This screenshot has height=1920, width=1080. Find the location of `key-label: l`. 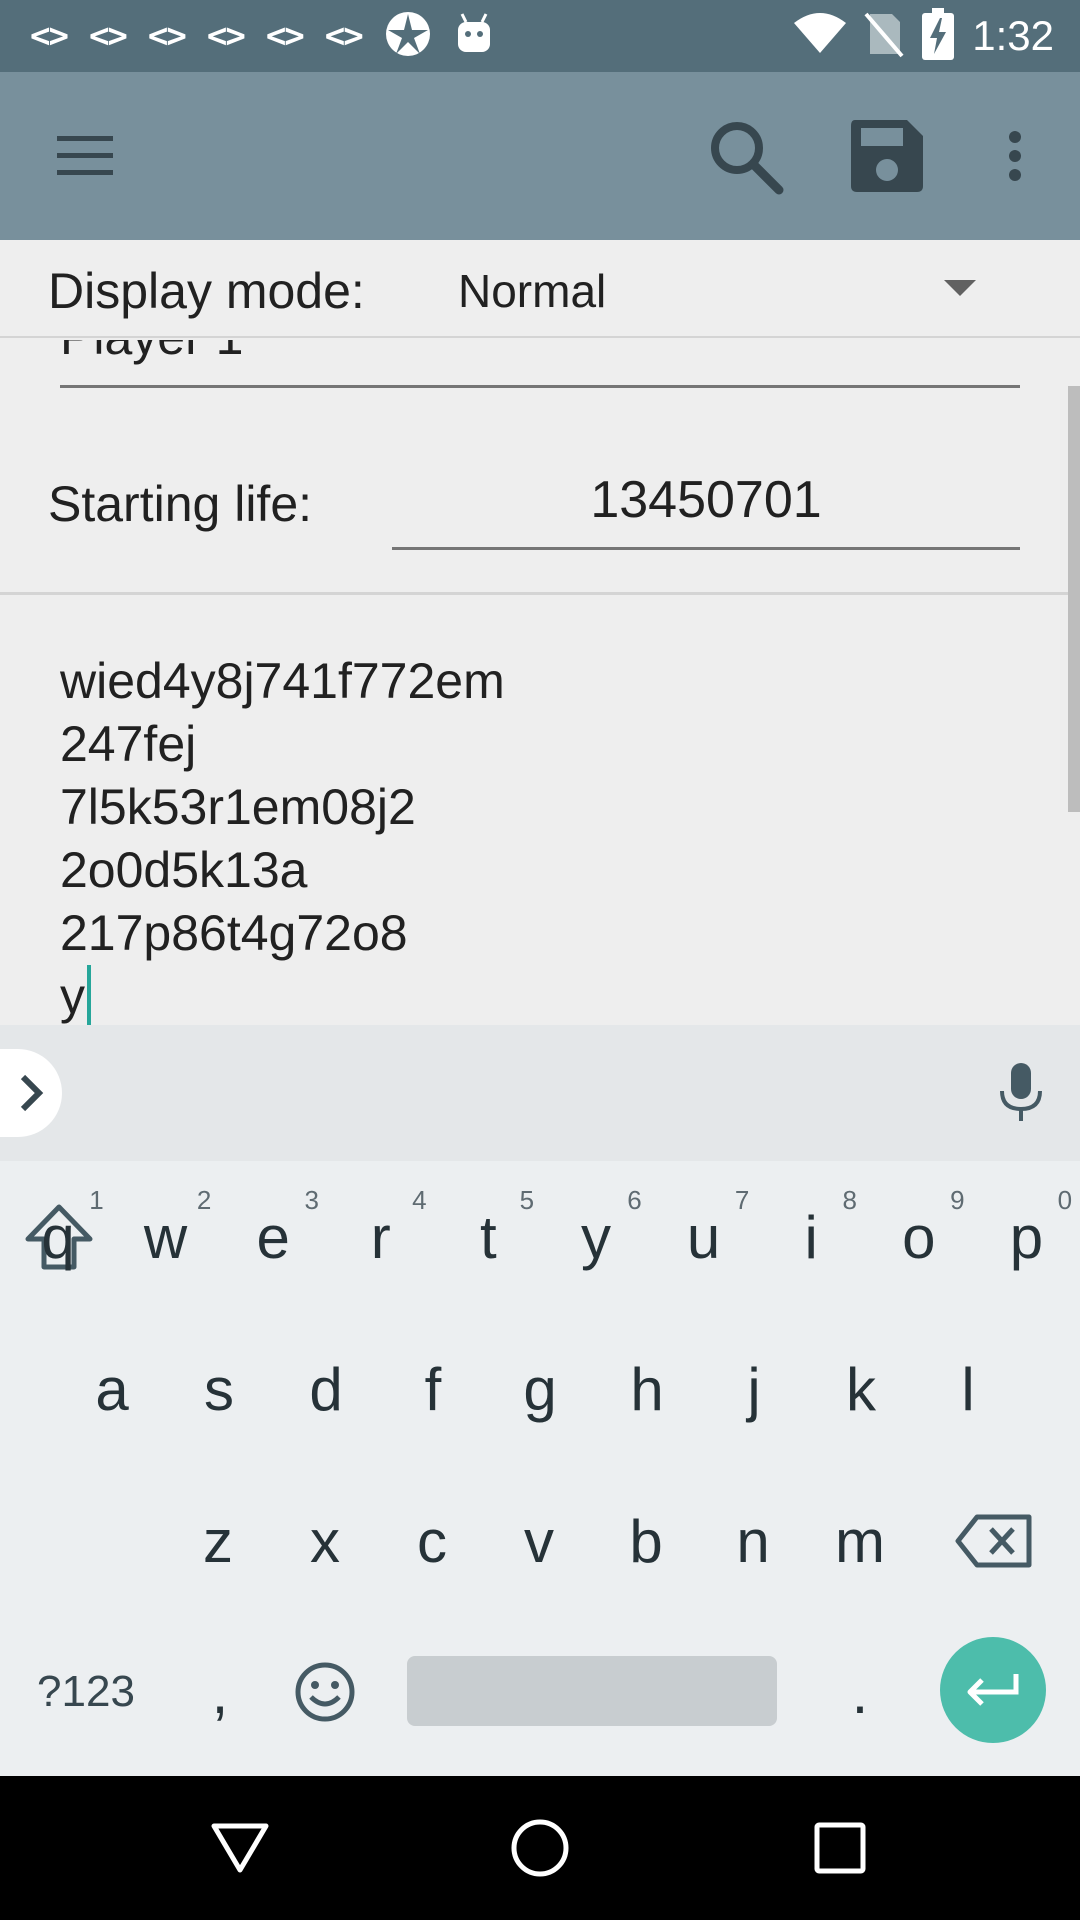

key-label: l is located at coordinates (968, 1389).